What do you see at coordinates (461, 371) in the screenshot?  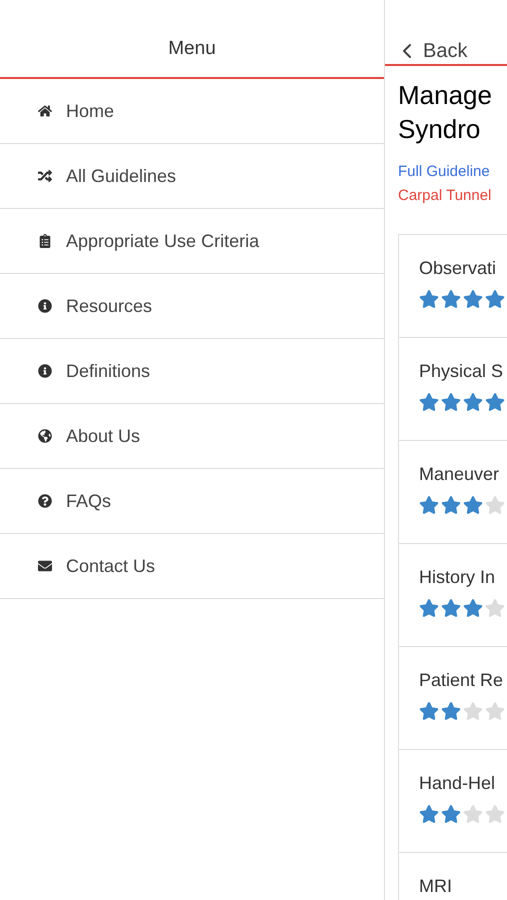 I see `card-label: Physical S` at bounding box center [461, 371].